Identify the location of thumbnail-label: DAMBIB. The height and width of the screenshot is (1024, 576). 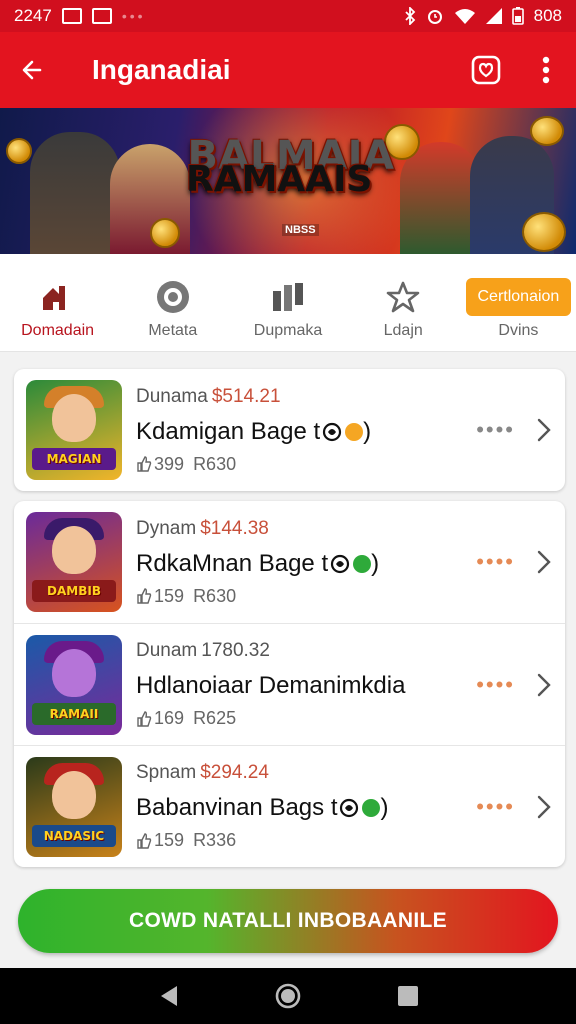
(74, 591).